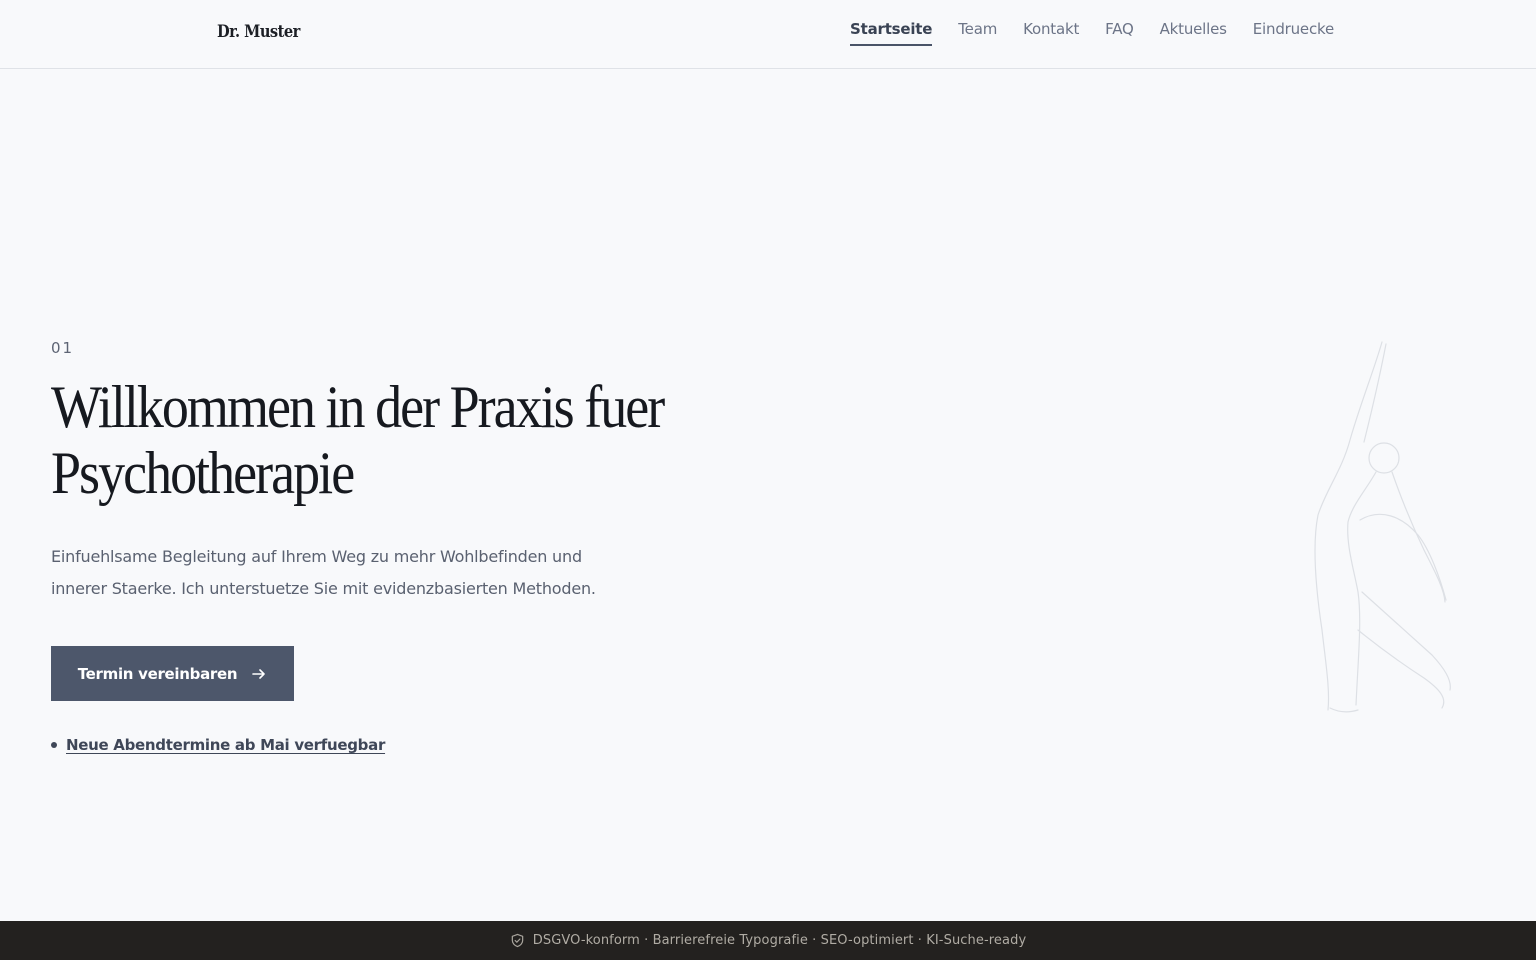  What do you see at coordinates (259, 674) in the screenshot?
I see `arrow-right-icon` at bounding box center [259, 674].